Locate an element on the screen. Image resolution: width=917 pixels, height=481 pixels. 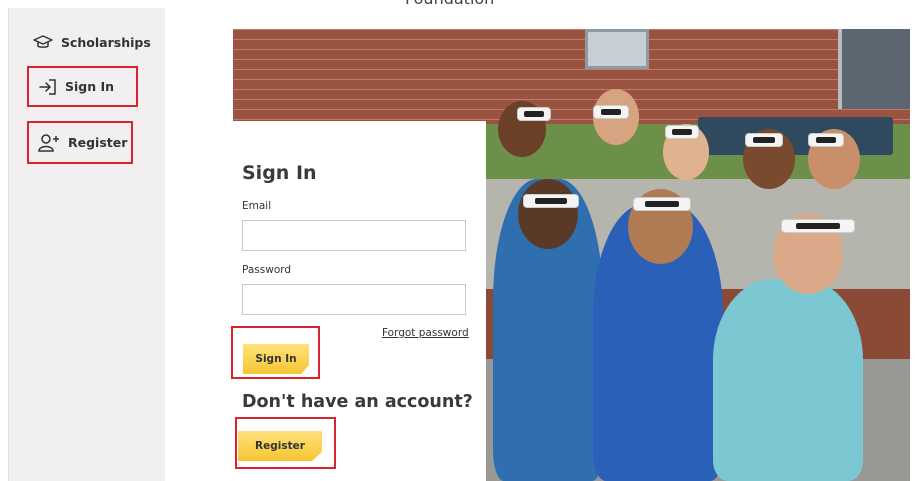
sidebar-item-label: Register is located at coordinates (98, 142).